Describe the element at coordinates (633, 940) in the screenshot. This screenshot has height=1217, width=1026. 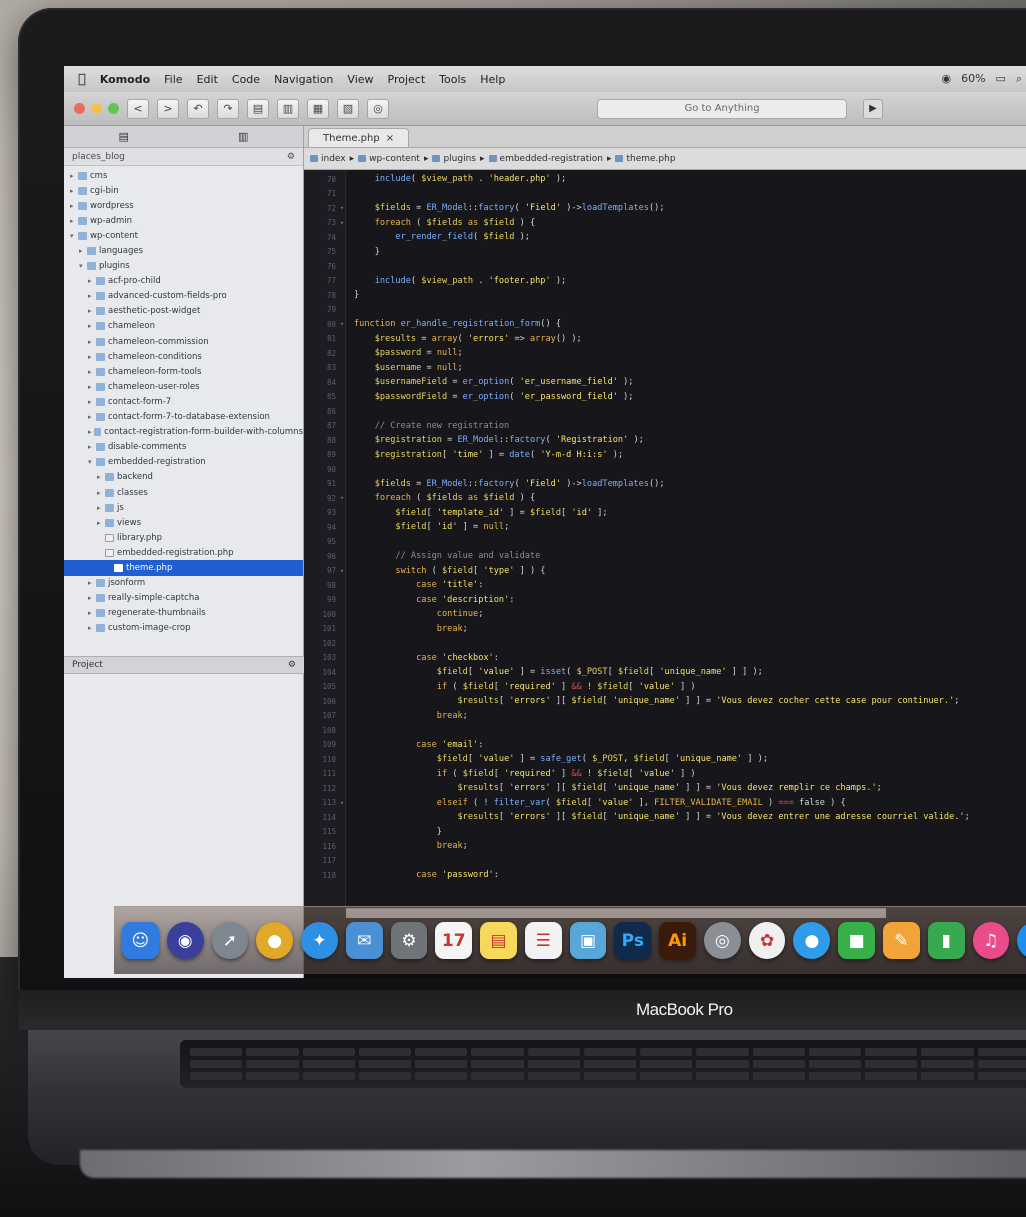
I see `photoshop-icon: Ps` at that location.